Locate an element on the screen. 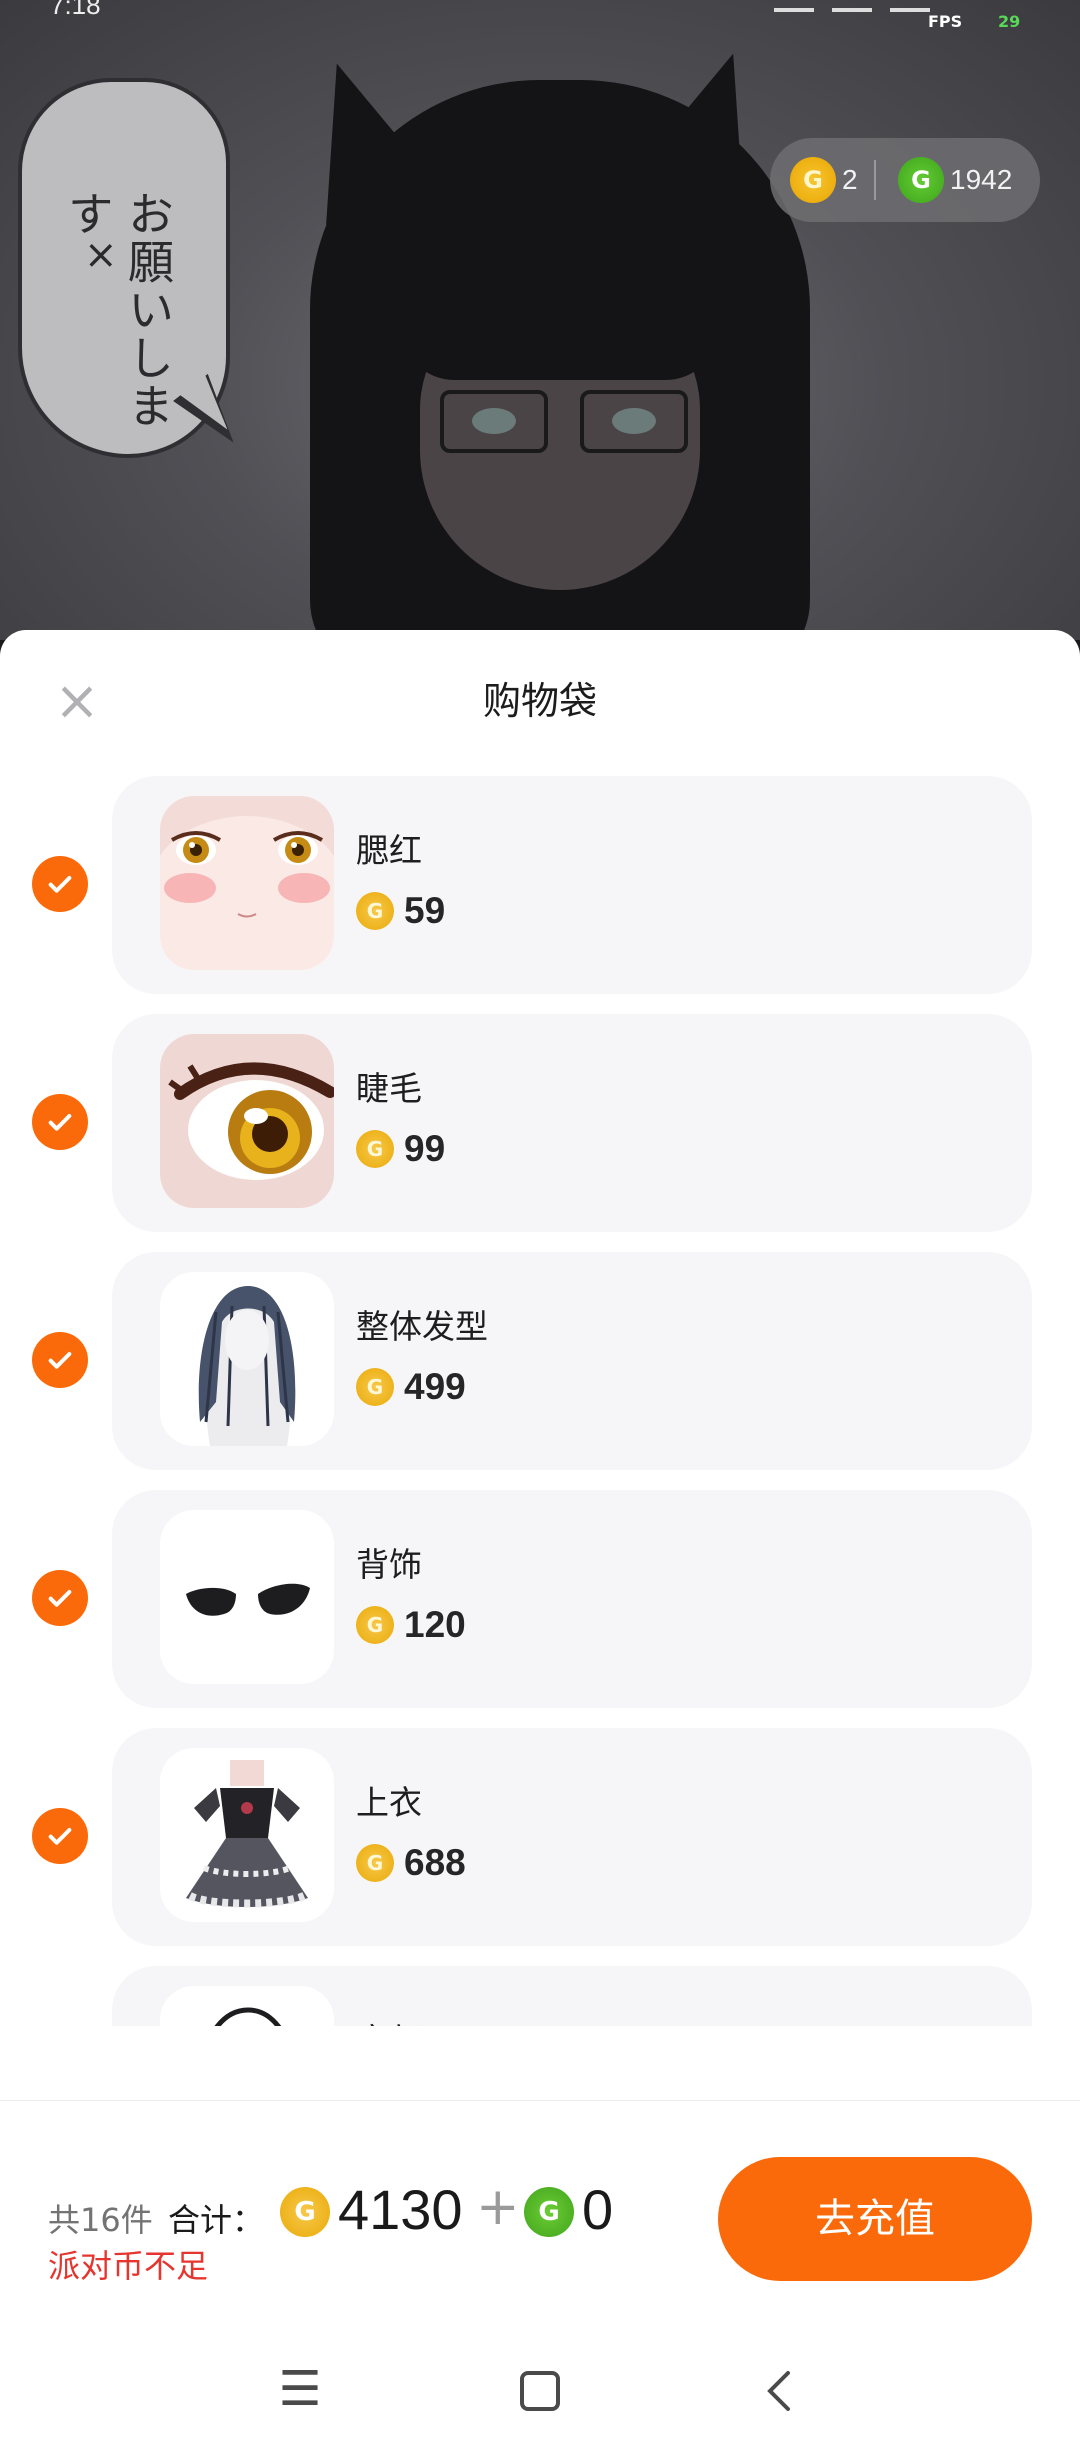  item-name: 腮红 is located at coordinates (389, 850).